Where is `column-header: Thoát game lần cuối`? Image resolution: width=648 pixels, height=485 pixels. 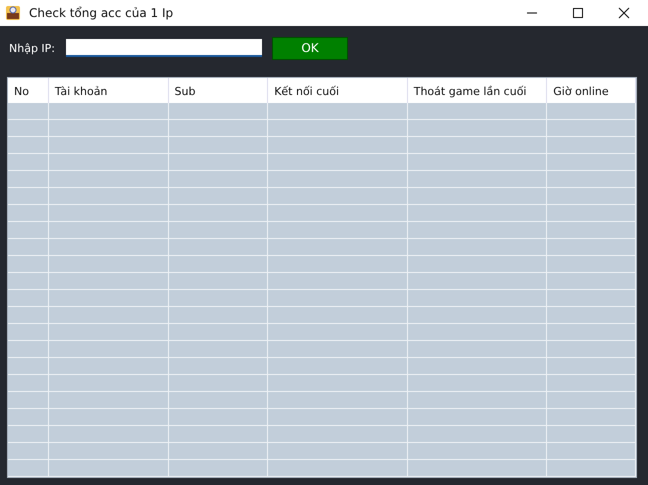 column-header: Thoát game lần cuối is located at coordinates (478, 90).